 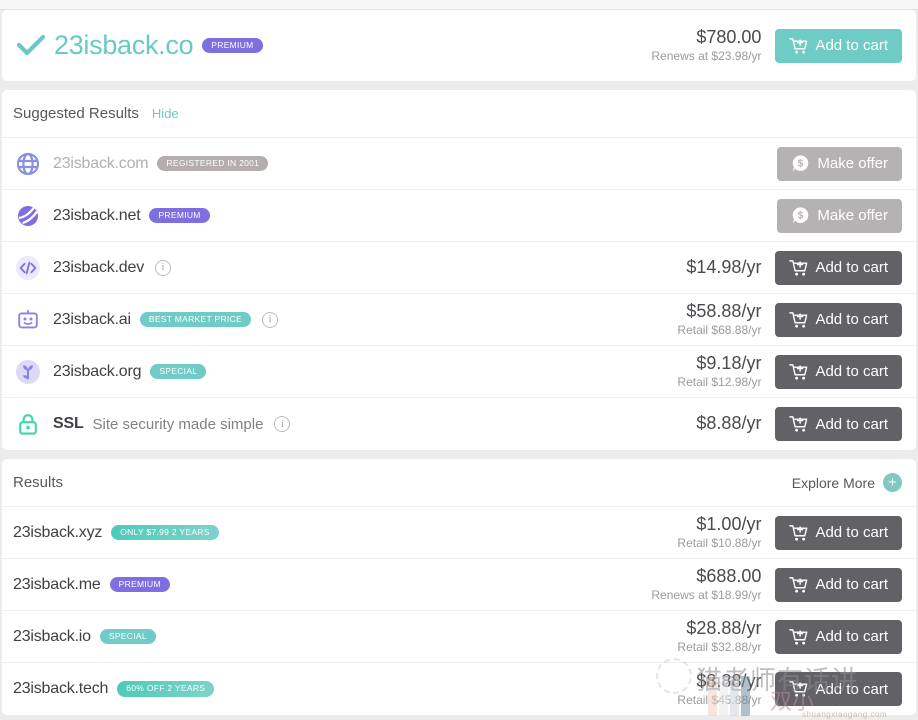 I want to click on ssl-subtitle: Site security made simple, so click(x=178, y=424).